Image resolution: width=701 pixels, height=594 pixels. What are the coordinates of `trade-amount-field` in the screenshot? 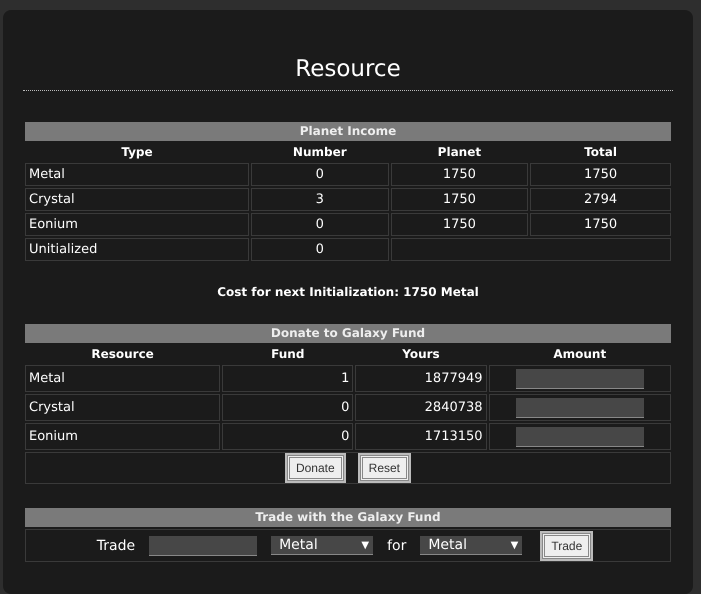 It's located at (203, 546).